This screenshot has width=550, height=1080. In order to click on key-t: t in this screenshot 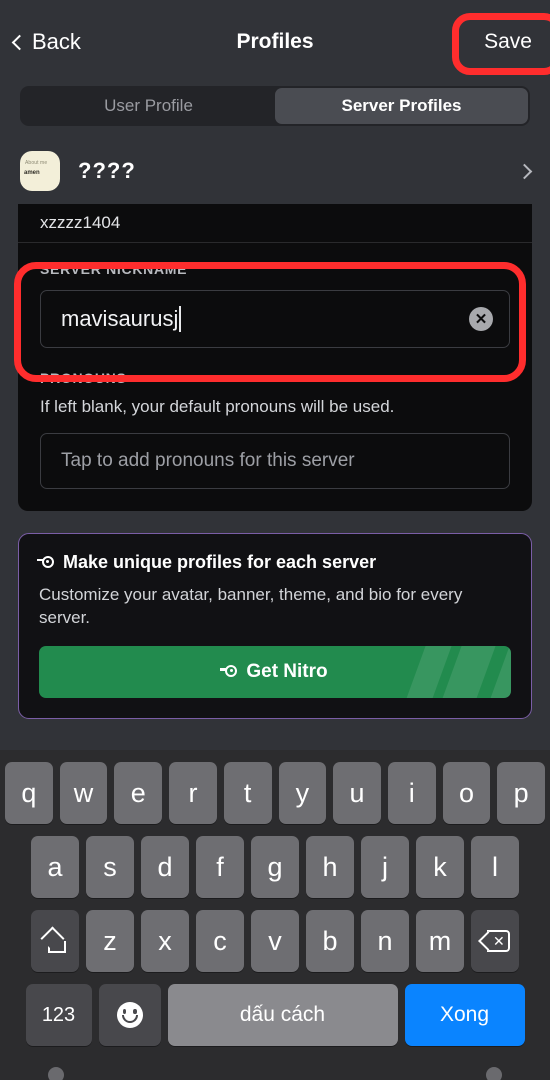, I will do `click(247, 793)`.